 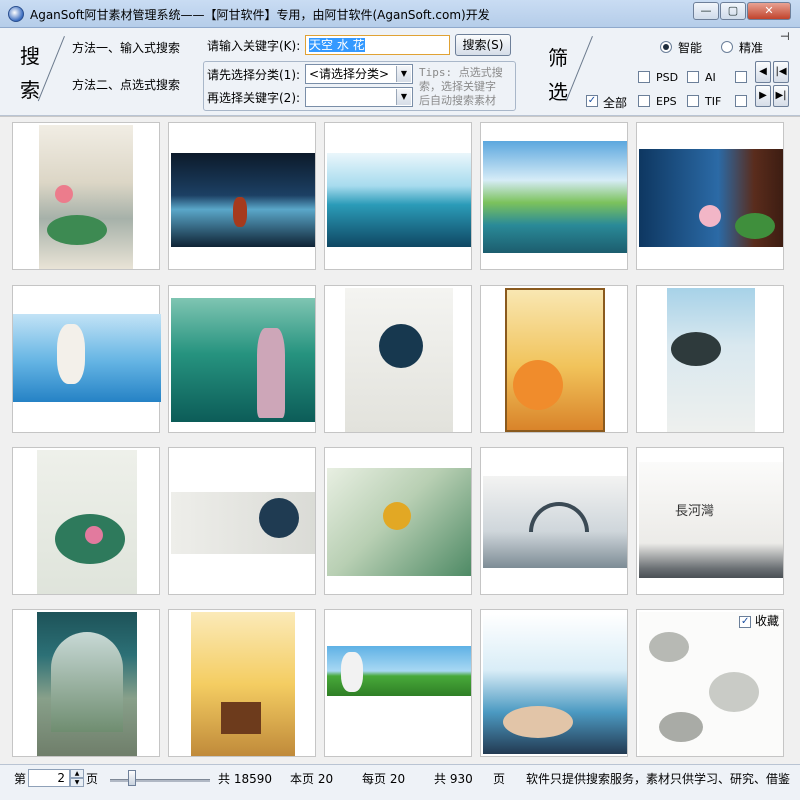 I want to click on search-big-char-2: 索, so click(x=30, y=90).